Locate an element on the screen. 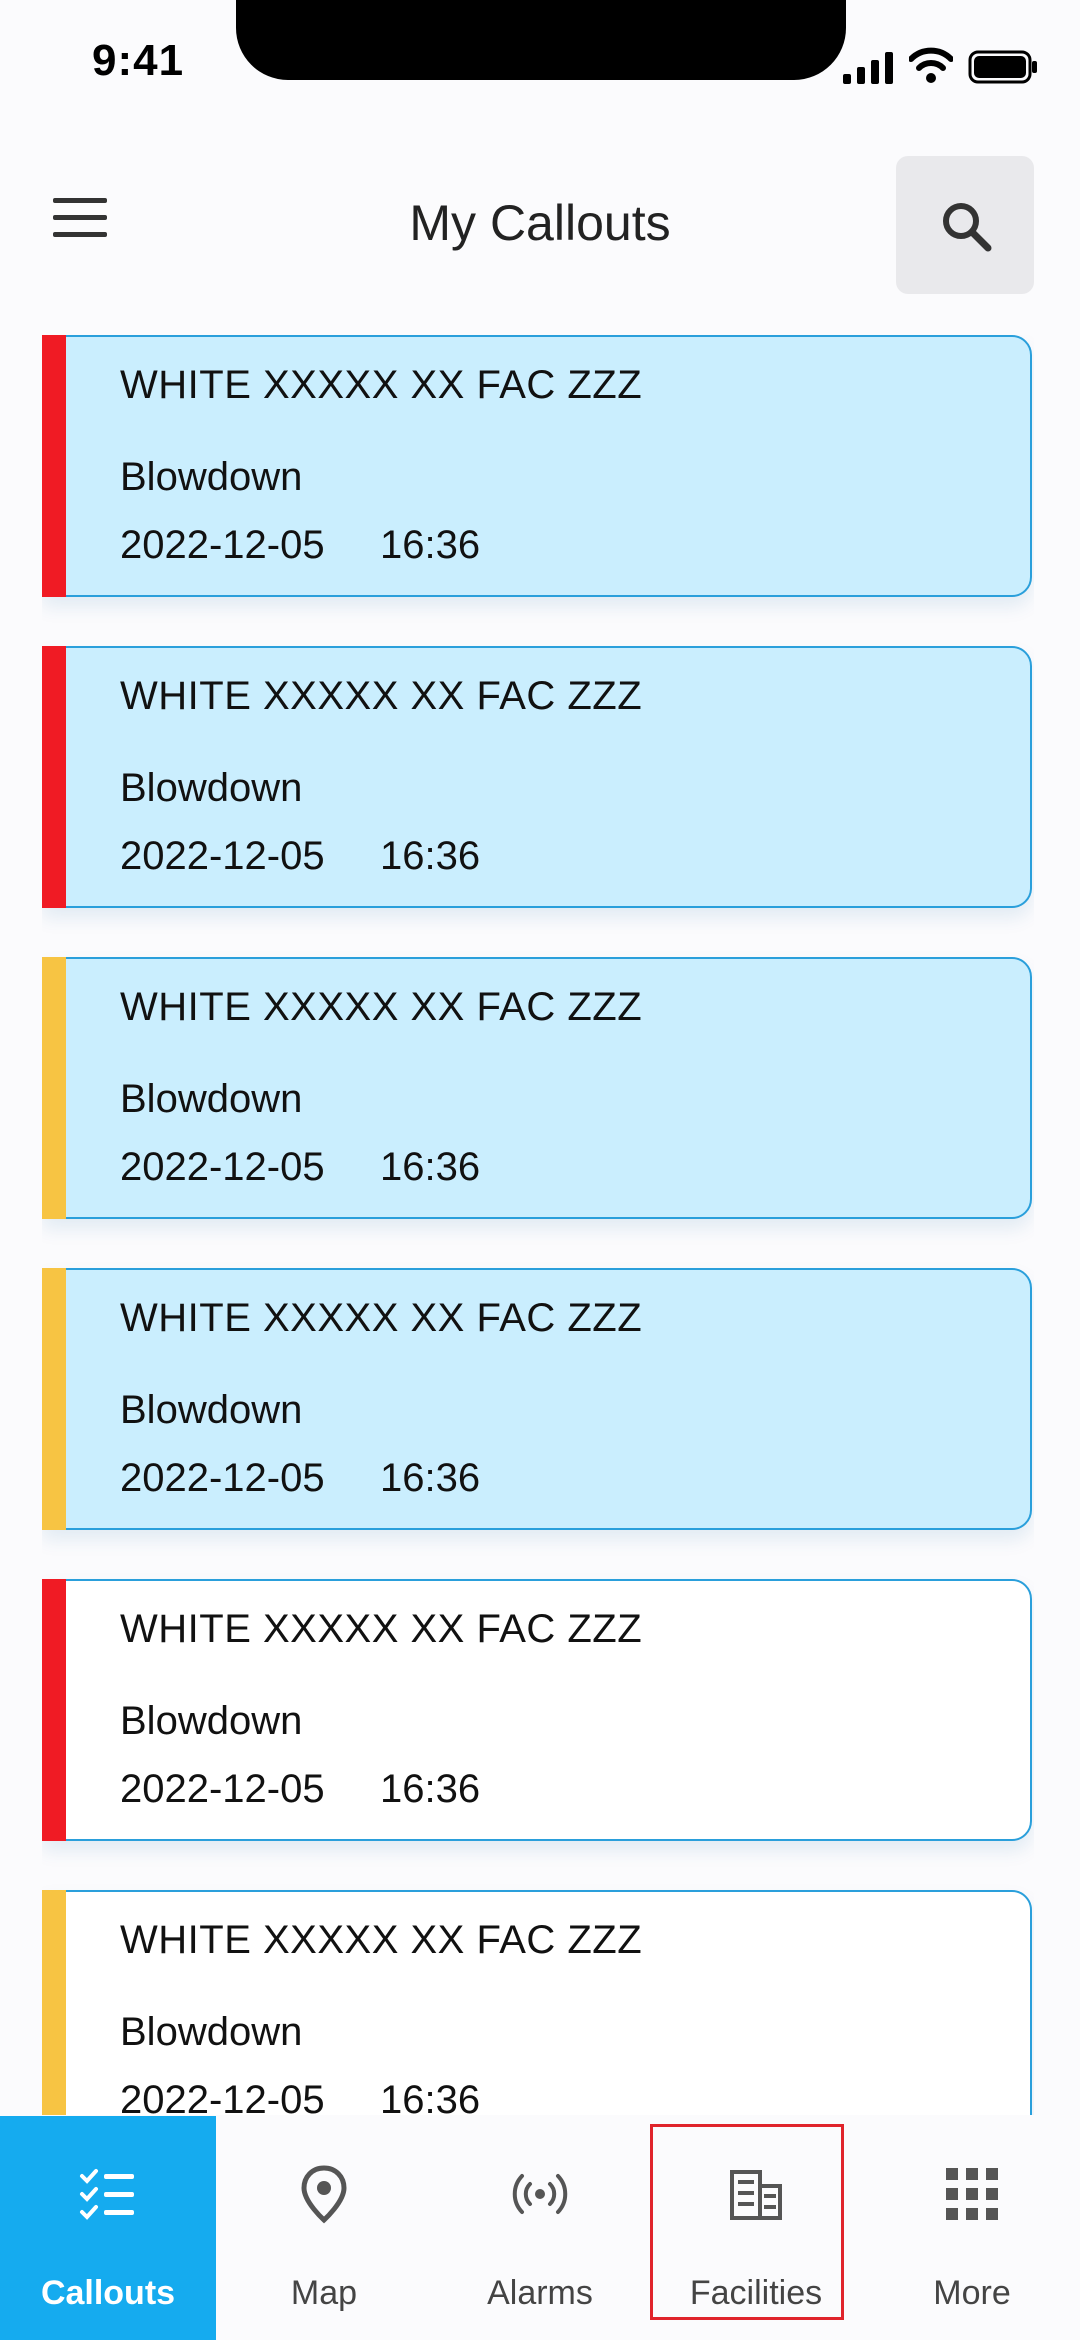 The width and height of the screenshot is (1080, 2340). nav-label: Alarms is located at coordinates (540, 2293).